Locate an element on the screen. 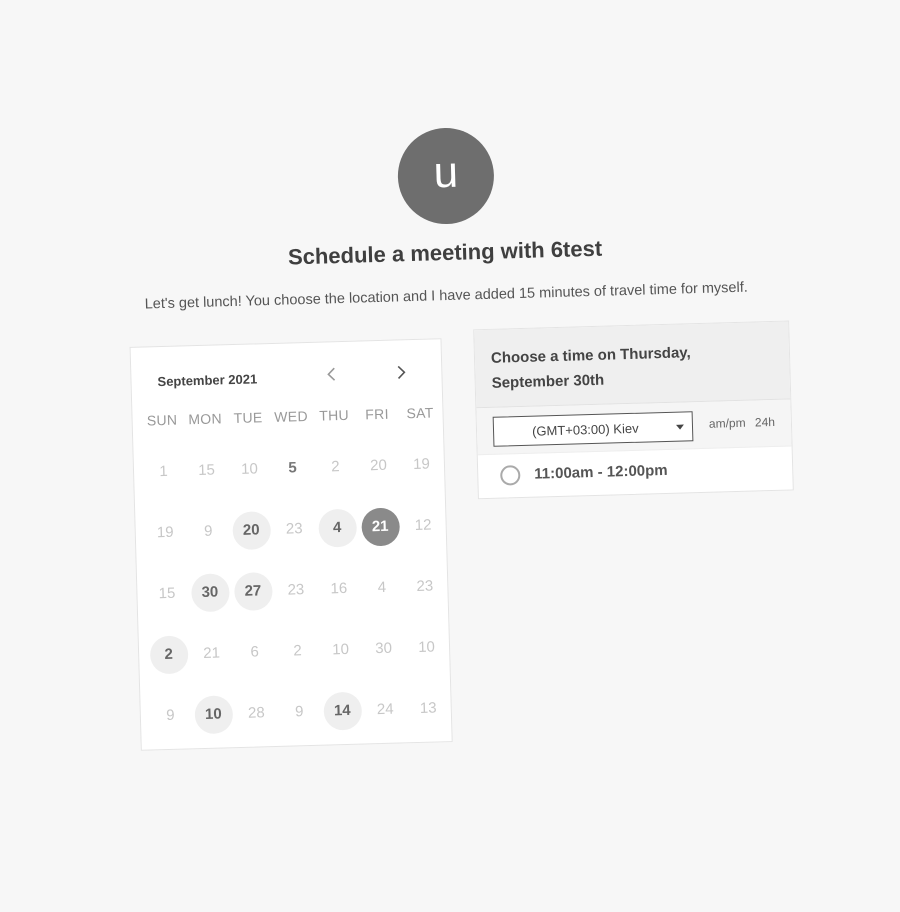 Image resolution: width=900 pixels, height=912 pixels. day-cell-available: 30 is located at coordinates (210, 592).